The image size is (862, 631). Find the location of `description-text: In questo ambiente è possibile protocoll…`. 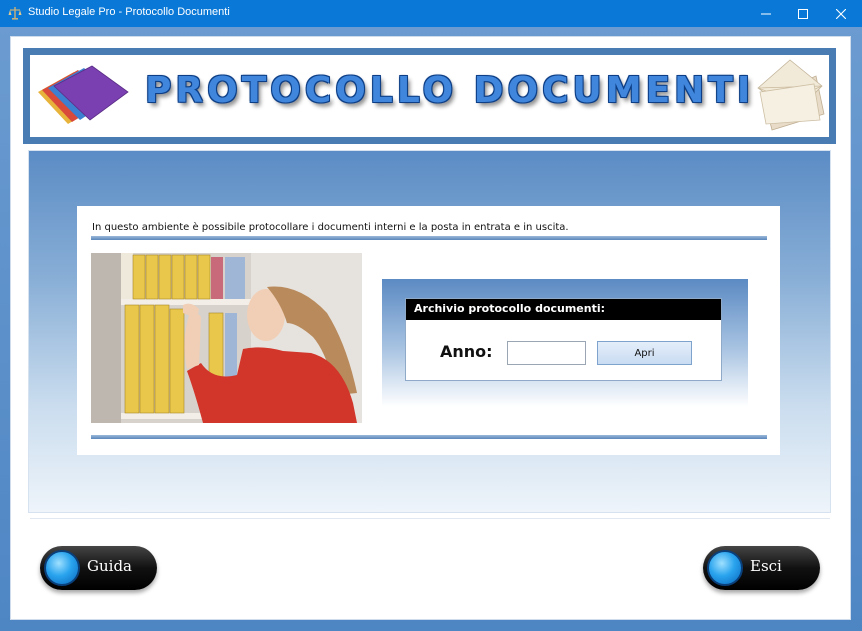

description-text: In questo ambiente è possibile protocoll… is located at coordinates (330, 227).